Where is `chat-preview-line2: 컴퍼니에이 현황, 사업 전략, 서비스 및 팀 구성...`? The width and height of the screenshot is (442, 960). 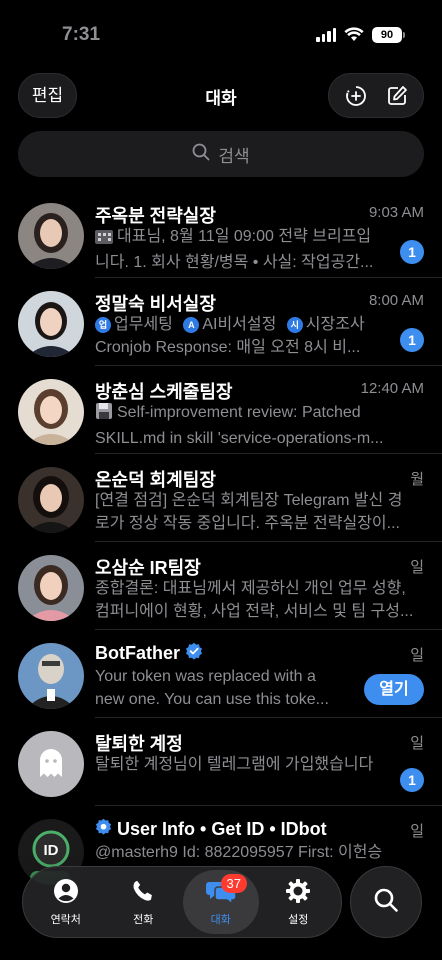 chat-preview-line2: 컴퍼니에이 현황, 사업 전략, 서비스 및 팀 구성... is located at coordinates (254, 611).